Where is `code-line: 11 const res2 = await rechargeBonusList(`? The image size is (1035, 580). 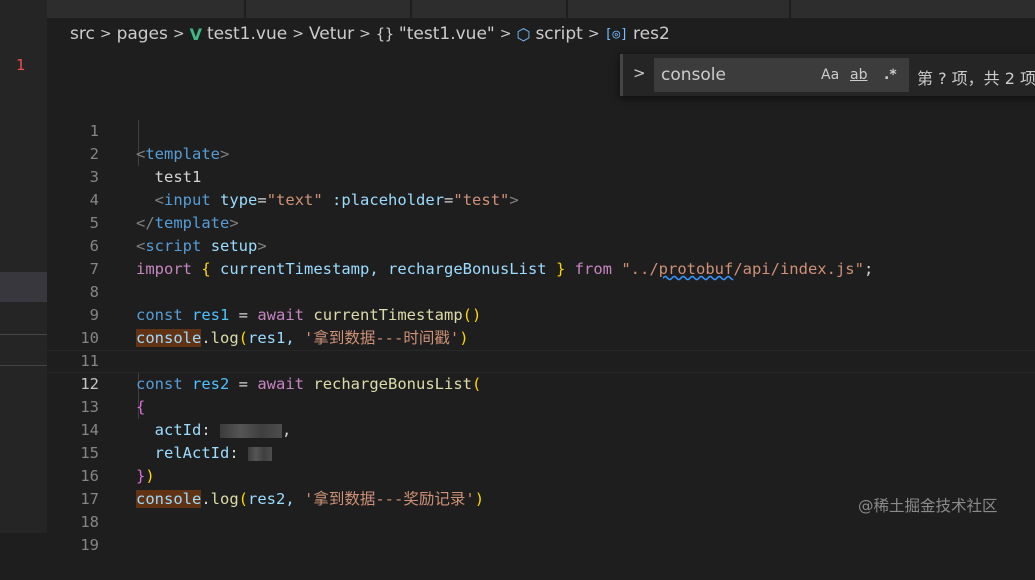
code-line: 11 const res2 = await rechargeBonusList( is located at coordinates (541, 360).